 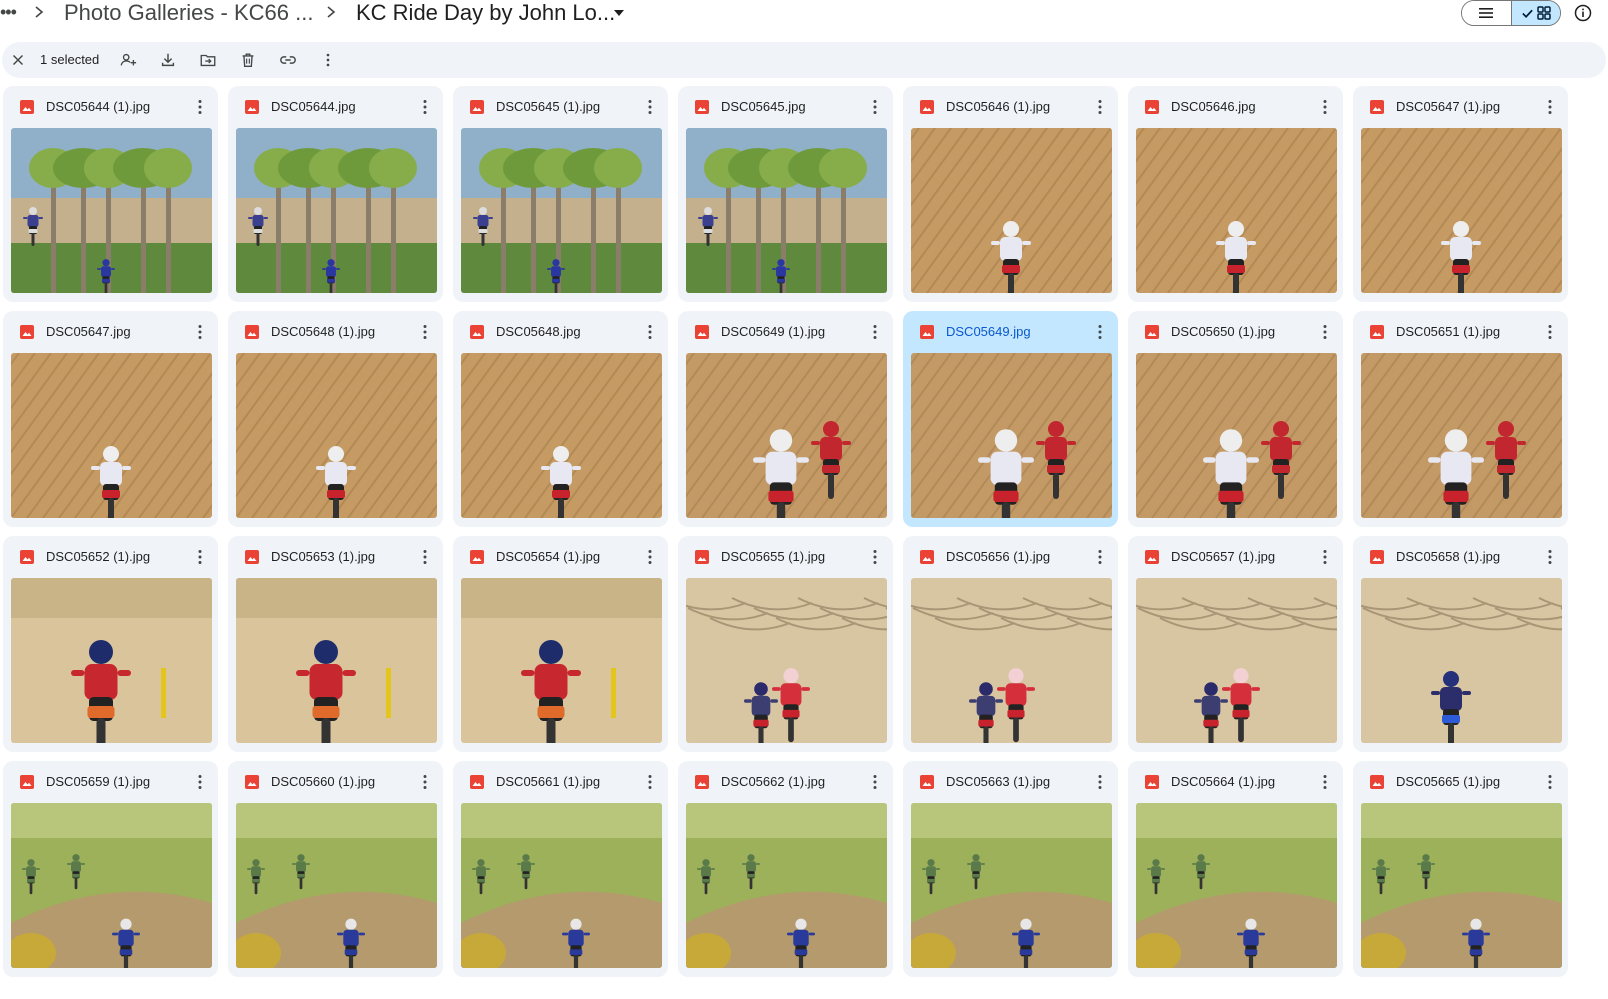 I want to click on share-icon, so click(x=128, y=60).